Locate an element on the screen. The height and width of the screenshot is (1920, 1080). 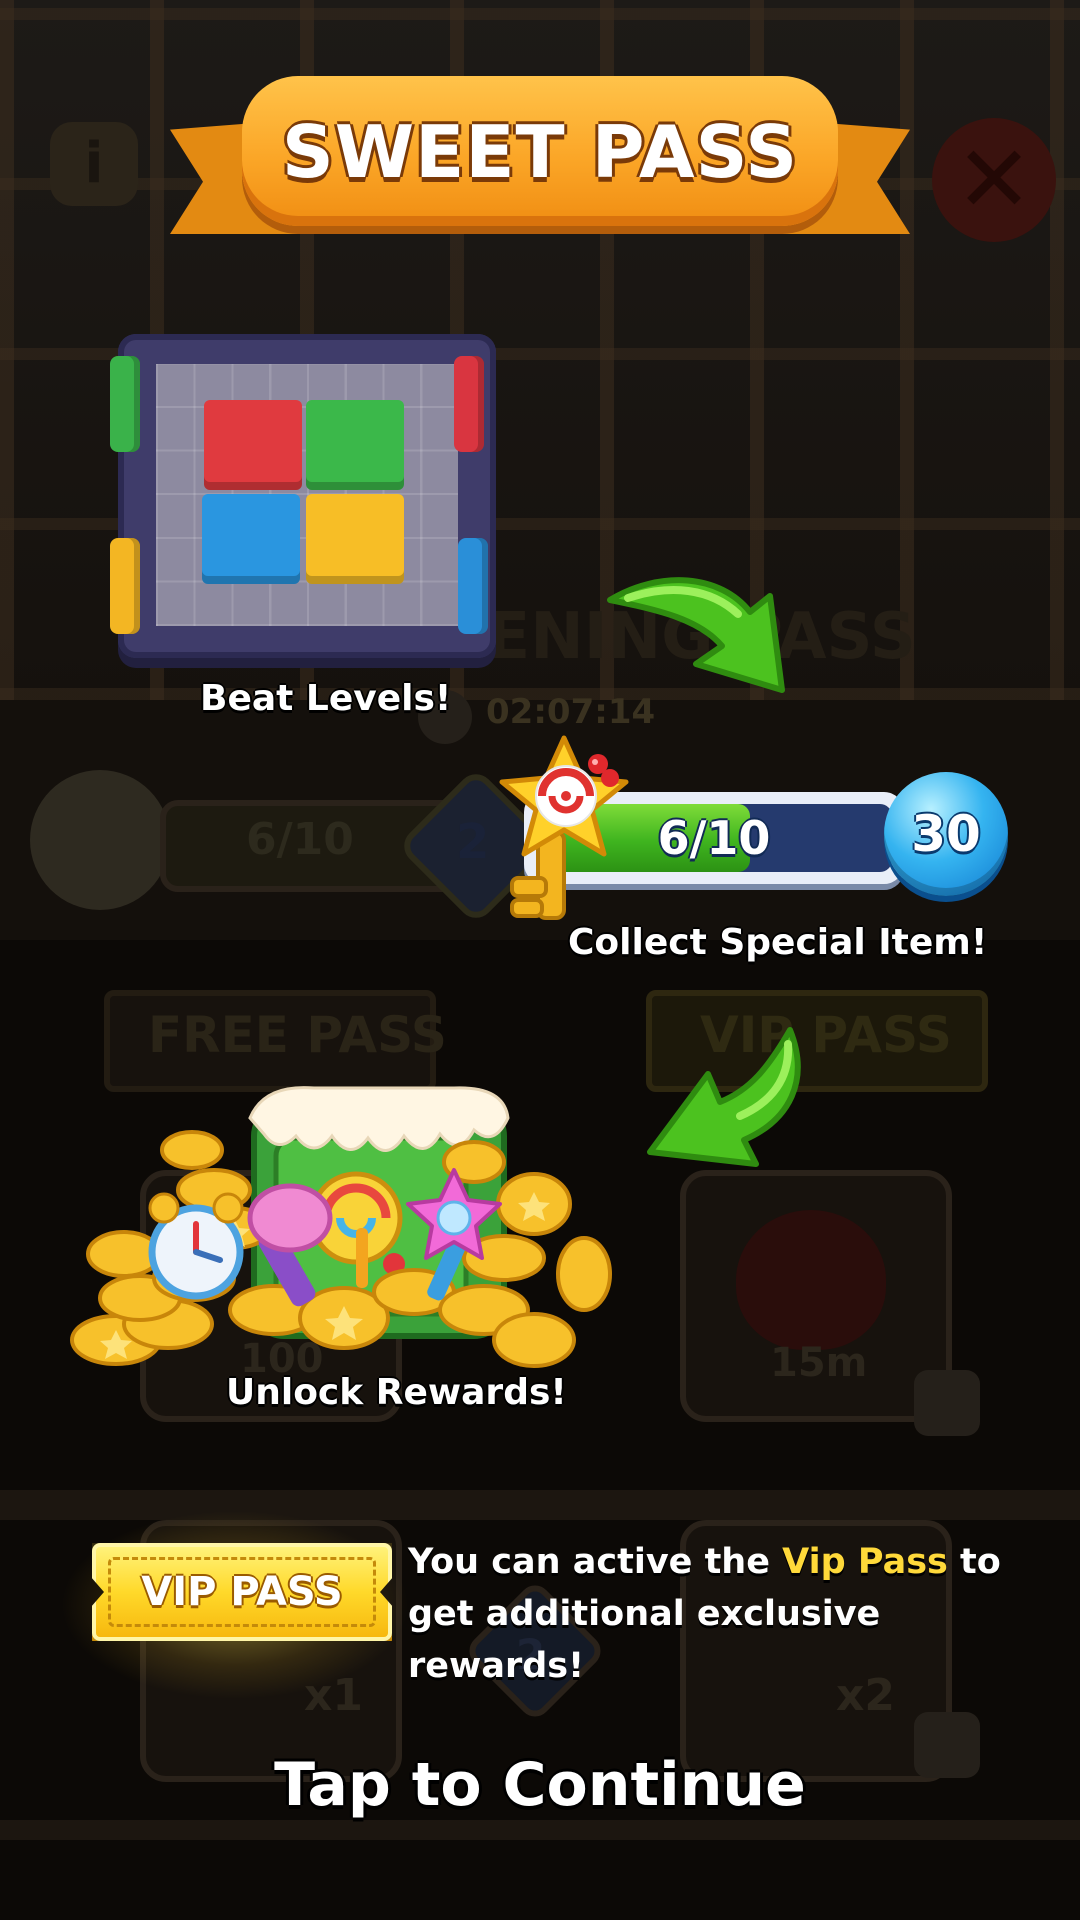
bg-heart-icon is located at coordinates (811, 1280).